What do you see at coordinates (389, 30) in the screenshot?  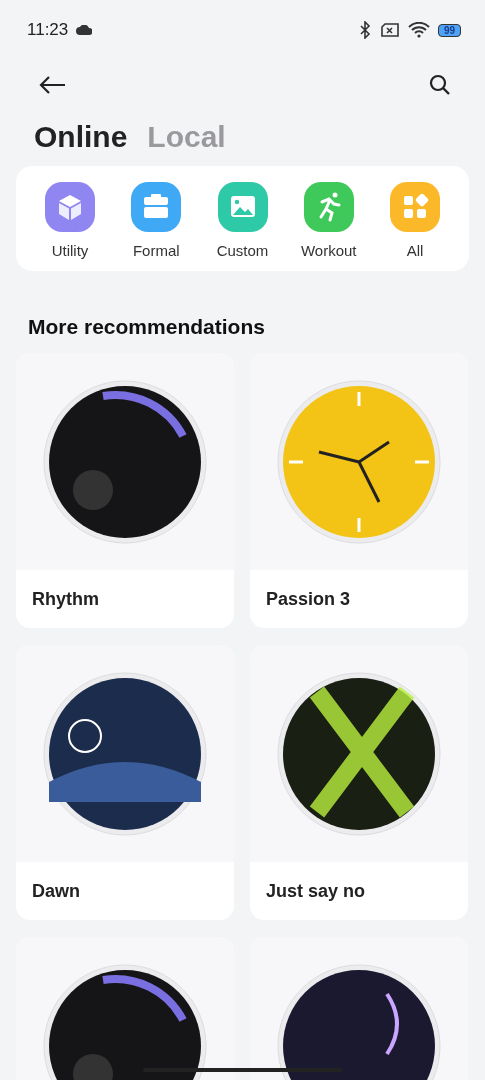 I see `sim-icon` at bounding box center [389, 30].